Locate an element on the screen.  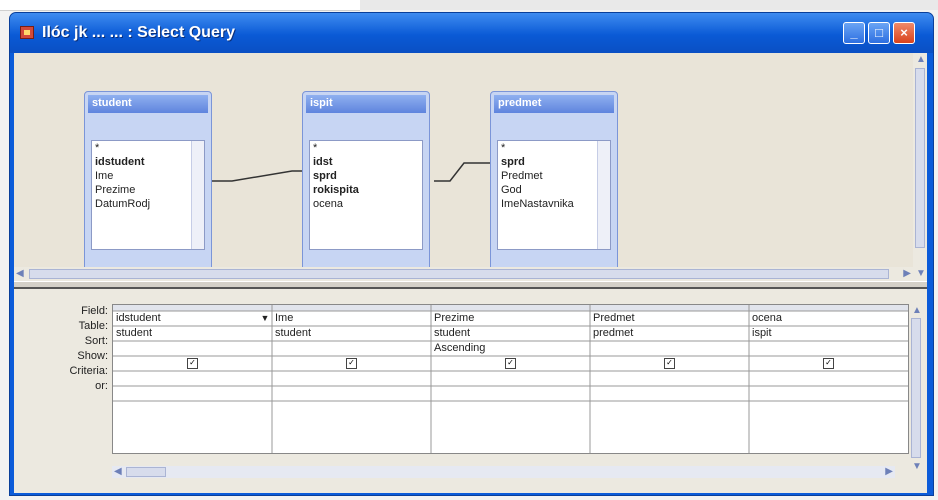
field-list: * idst sprd rokispita ocena is located at coordinates (366, 195).